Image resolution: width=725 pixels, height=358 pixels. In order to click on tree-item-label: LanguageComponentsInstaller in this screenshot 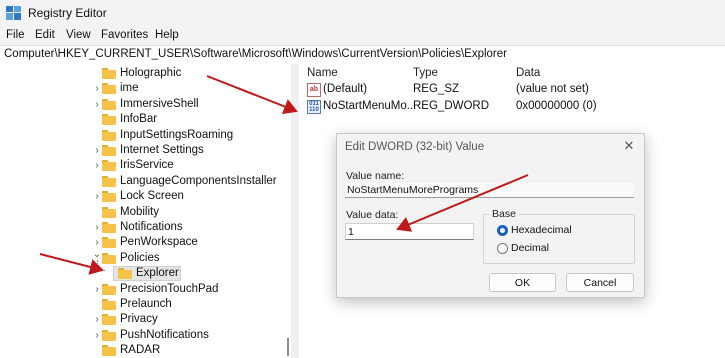, I will do `click(198, 180)`.